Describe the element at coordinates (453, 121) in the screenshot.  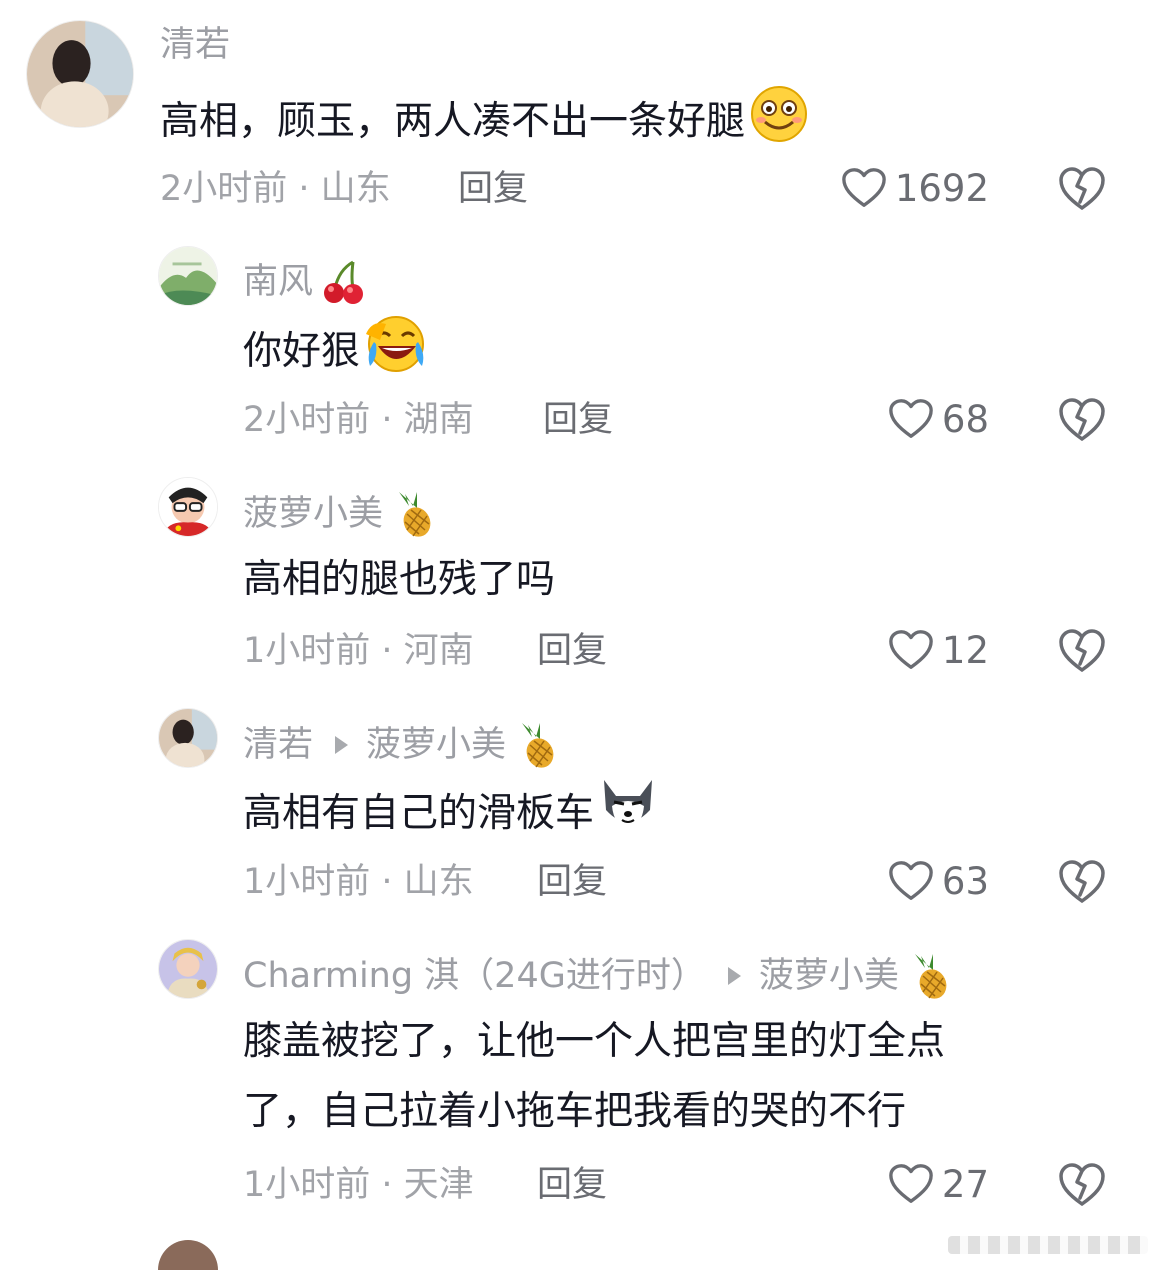
I see `comment-text-content: 高相，顾玉，两人凑不出一条好腿` at that location.